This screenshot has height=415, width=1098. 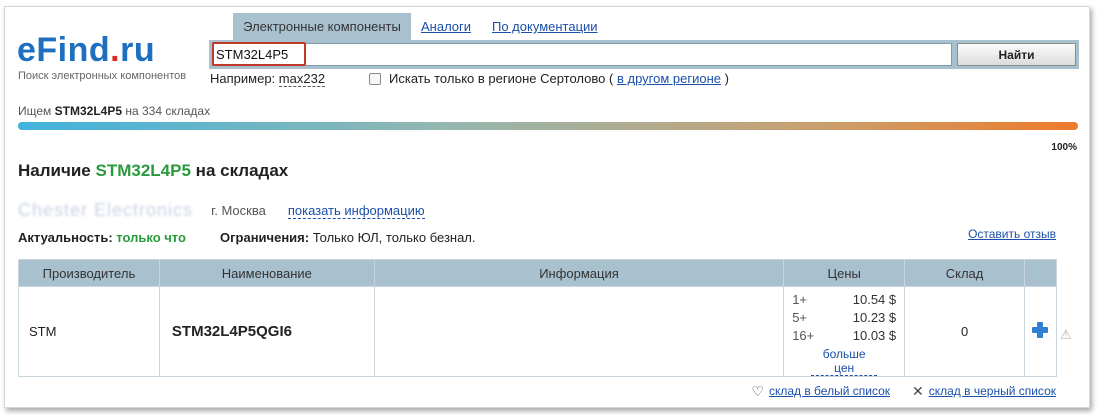 I want to click on cell-actions, so click(x=1040, y=331).